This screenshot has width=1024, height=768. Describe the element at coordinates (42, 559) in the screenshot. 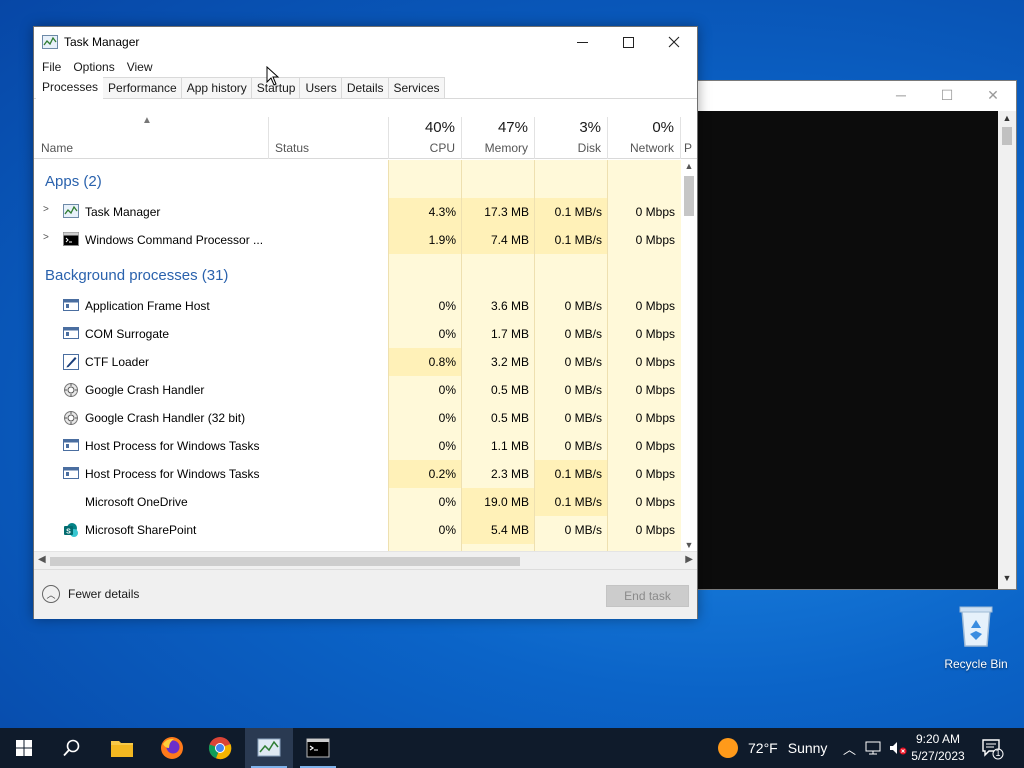

I see `scroll-left-icon: ◀` at that location.